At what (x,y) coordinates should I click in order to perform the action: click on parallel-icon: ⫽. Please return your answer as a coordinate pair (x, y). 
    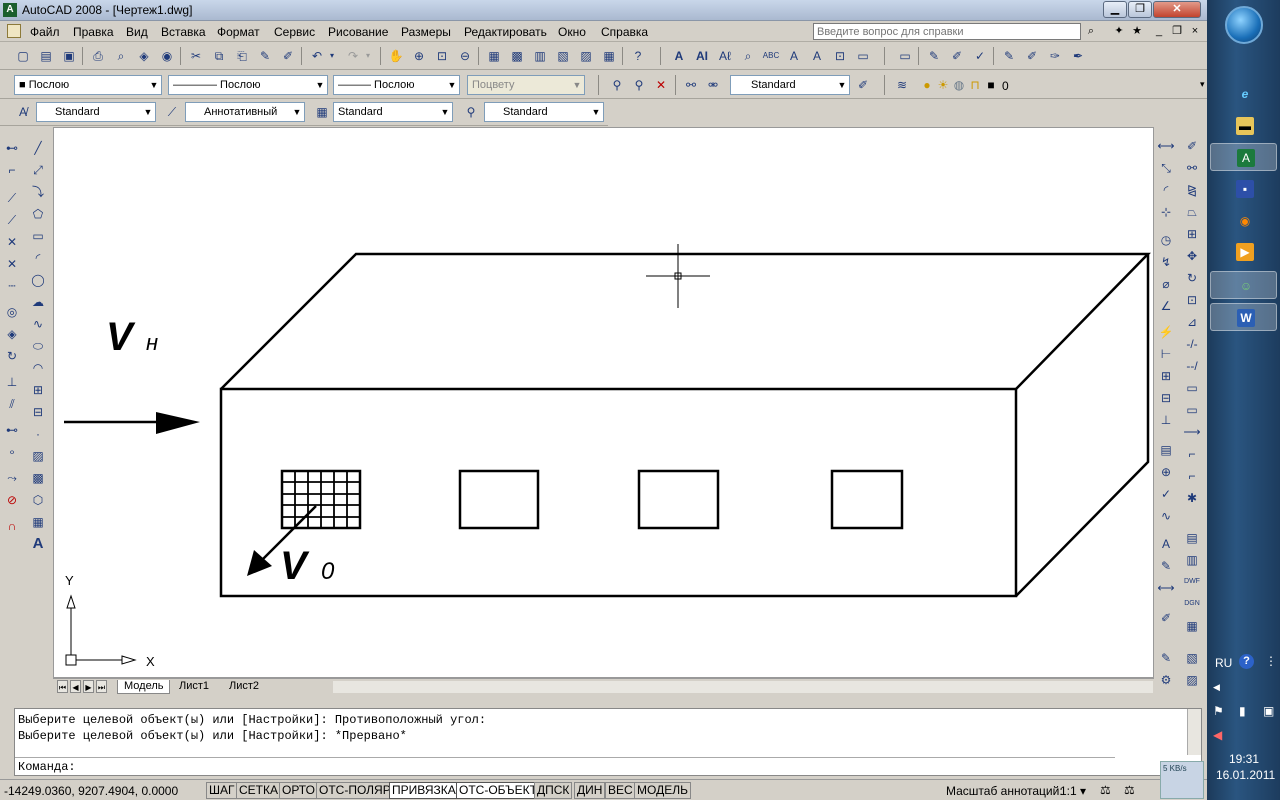
    Looking at the image, I should click on (12, 404).